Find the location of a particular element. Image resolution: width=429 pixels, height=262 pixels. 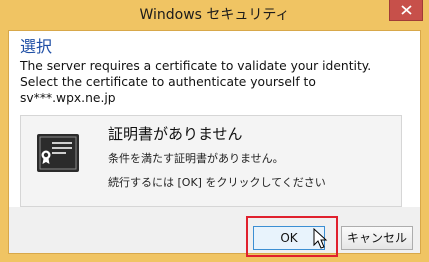

certificate-message: 条件を満たす証明書がありません。 is located at coordinates (196, 158).